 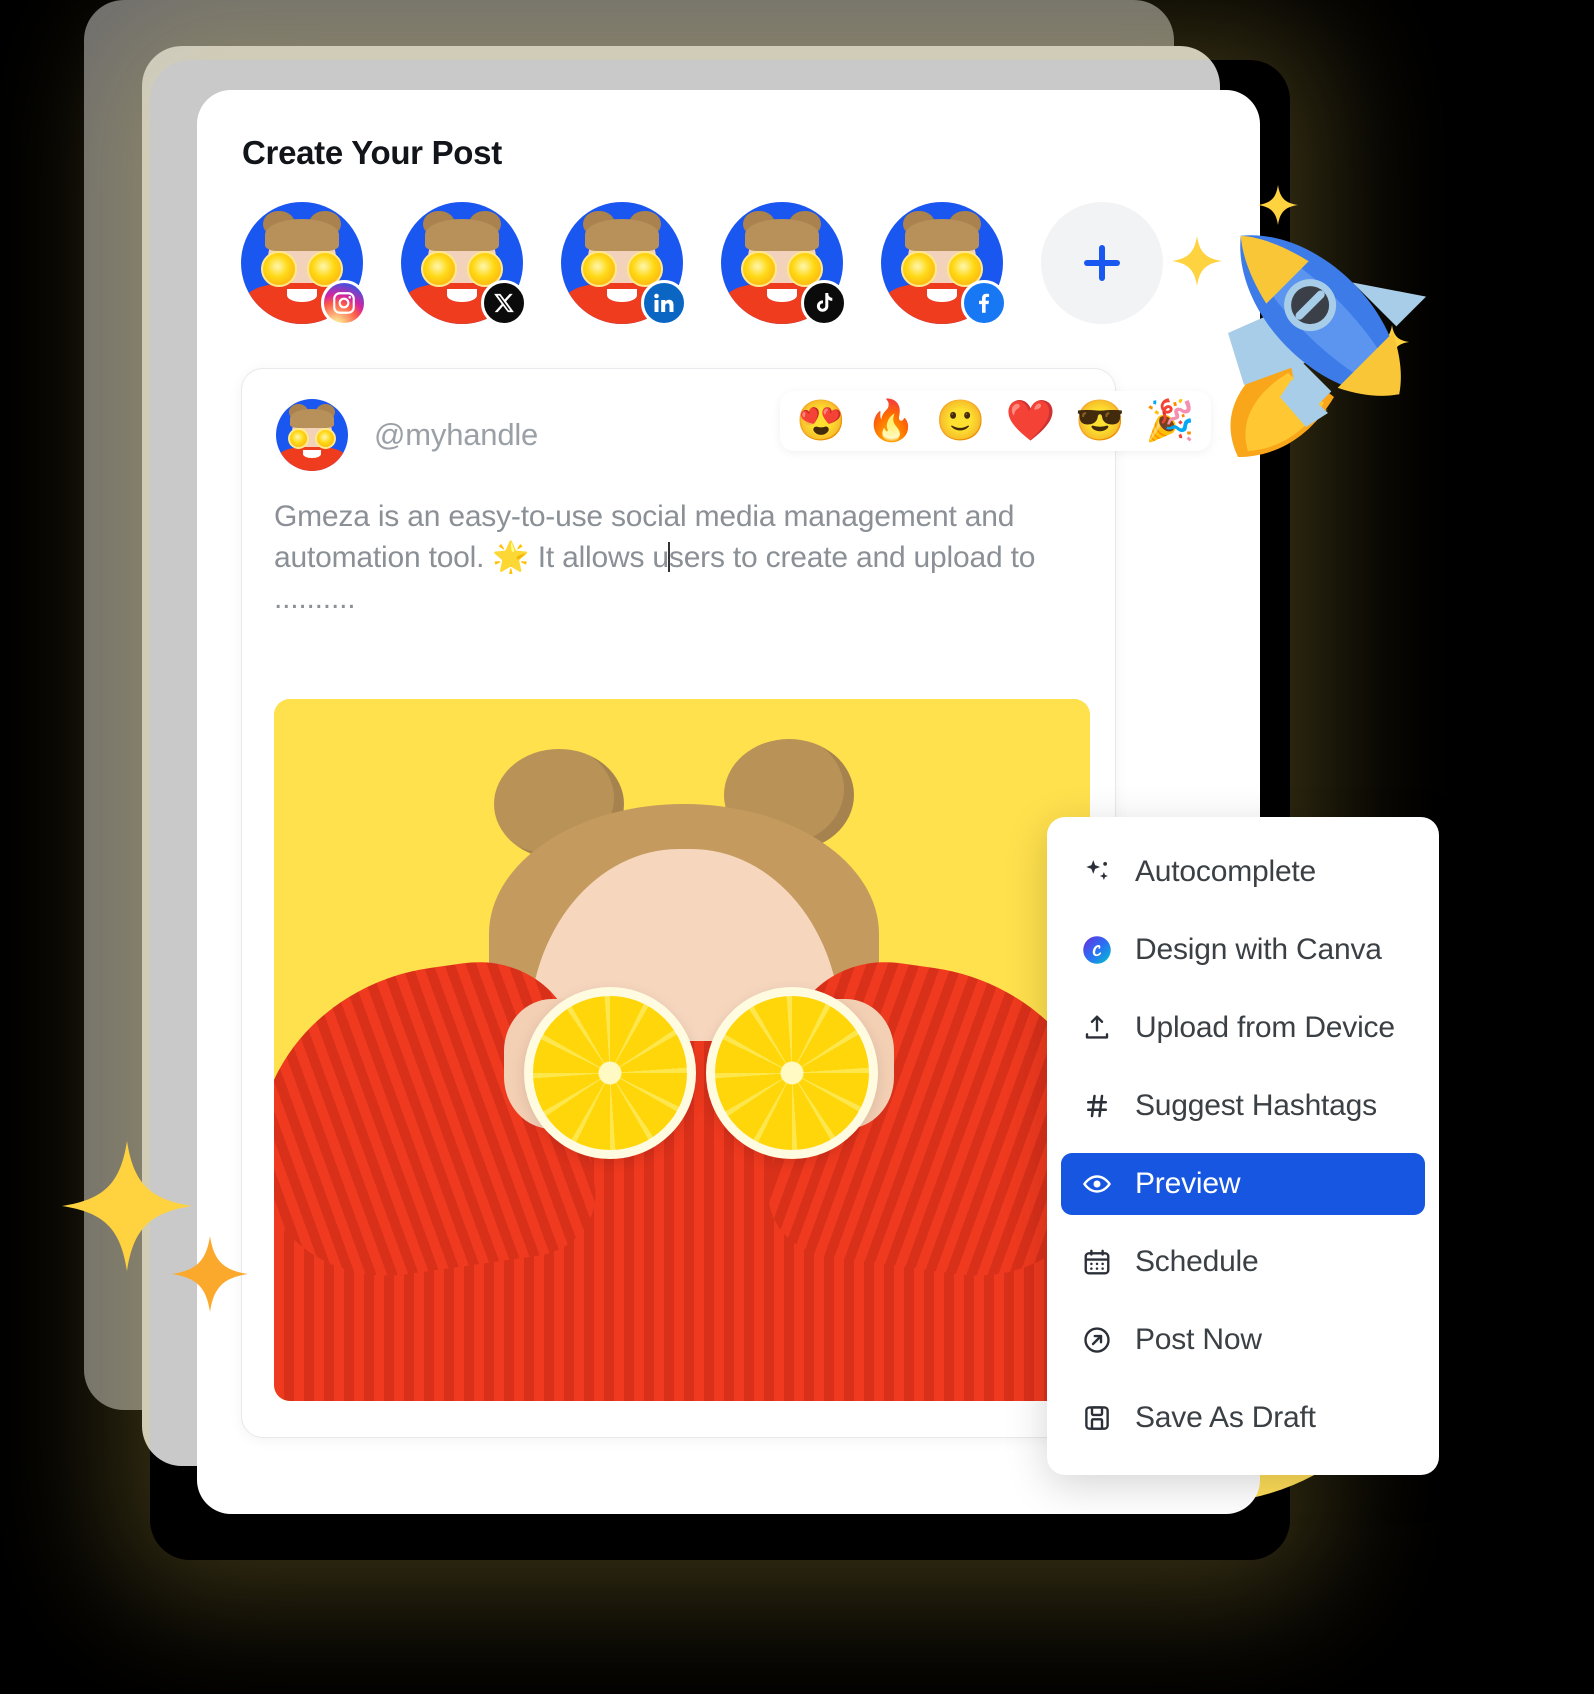 What do you see at coordinates (961, 421) in the screenshot?
I see `slight-smile-emoji: 🙂` at bounding box center [961, 421].